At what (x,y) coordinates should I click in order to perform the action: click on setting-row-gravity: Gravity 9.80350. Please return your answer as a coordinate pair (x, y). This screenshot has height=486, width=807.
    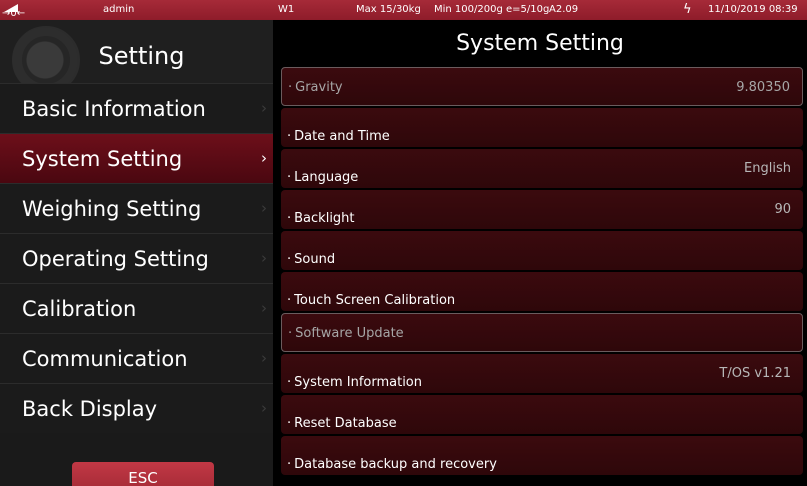
    Looking at the image, I should click on (542, 86).